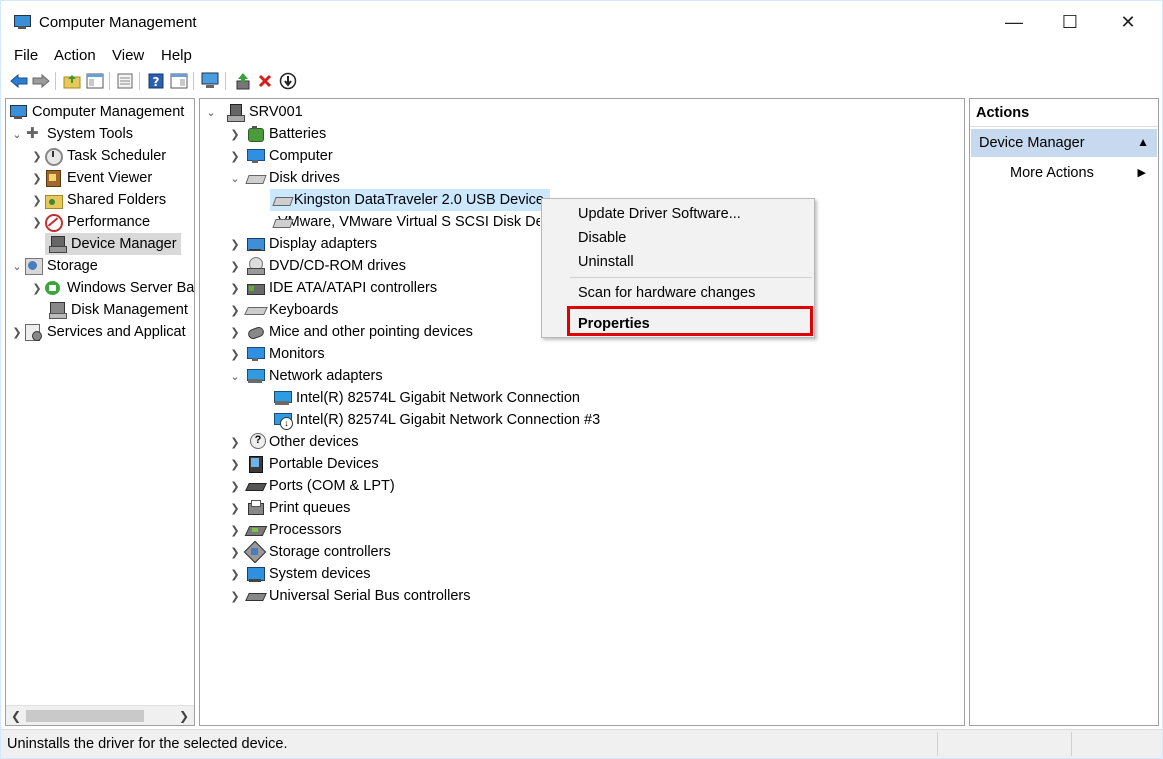  Describe the element at coordinates (276, 354) in the screenshot. I see `device-category-monitors: ❯ Monitors` at that location.